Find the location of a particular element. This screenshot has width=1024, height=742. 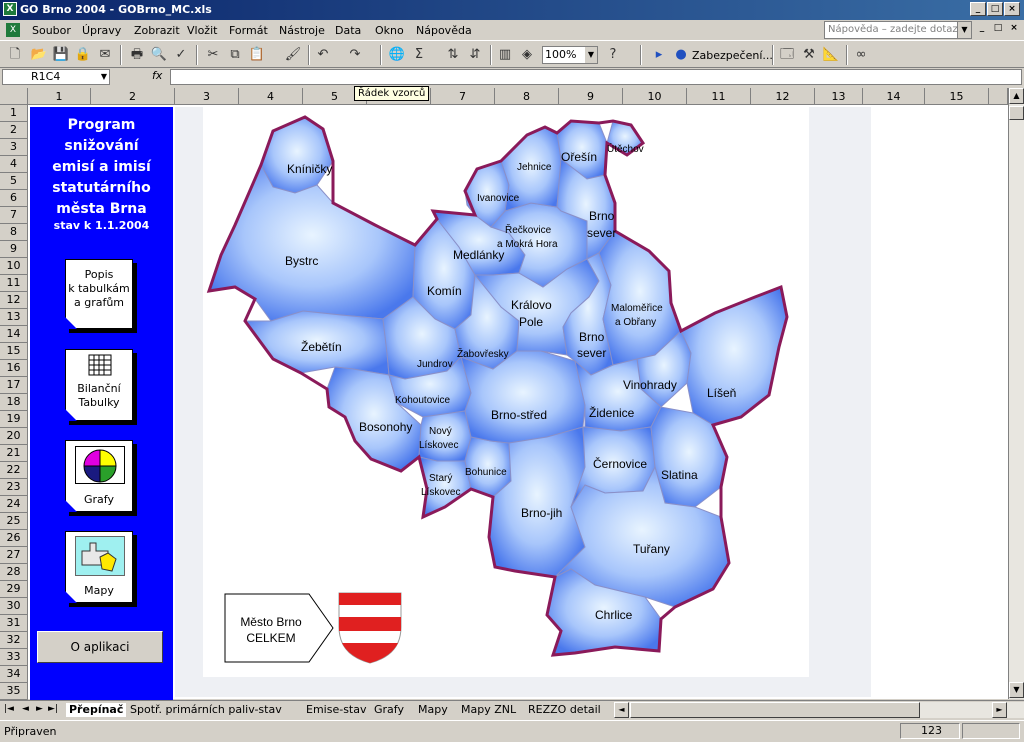

tab-mapy-znl: Mapy ZNL is located at coordinates (488, 710).